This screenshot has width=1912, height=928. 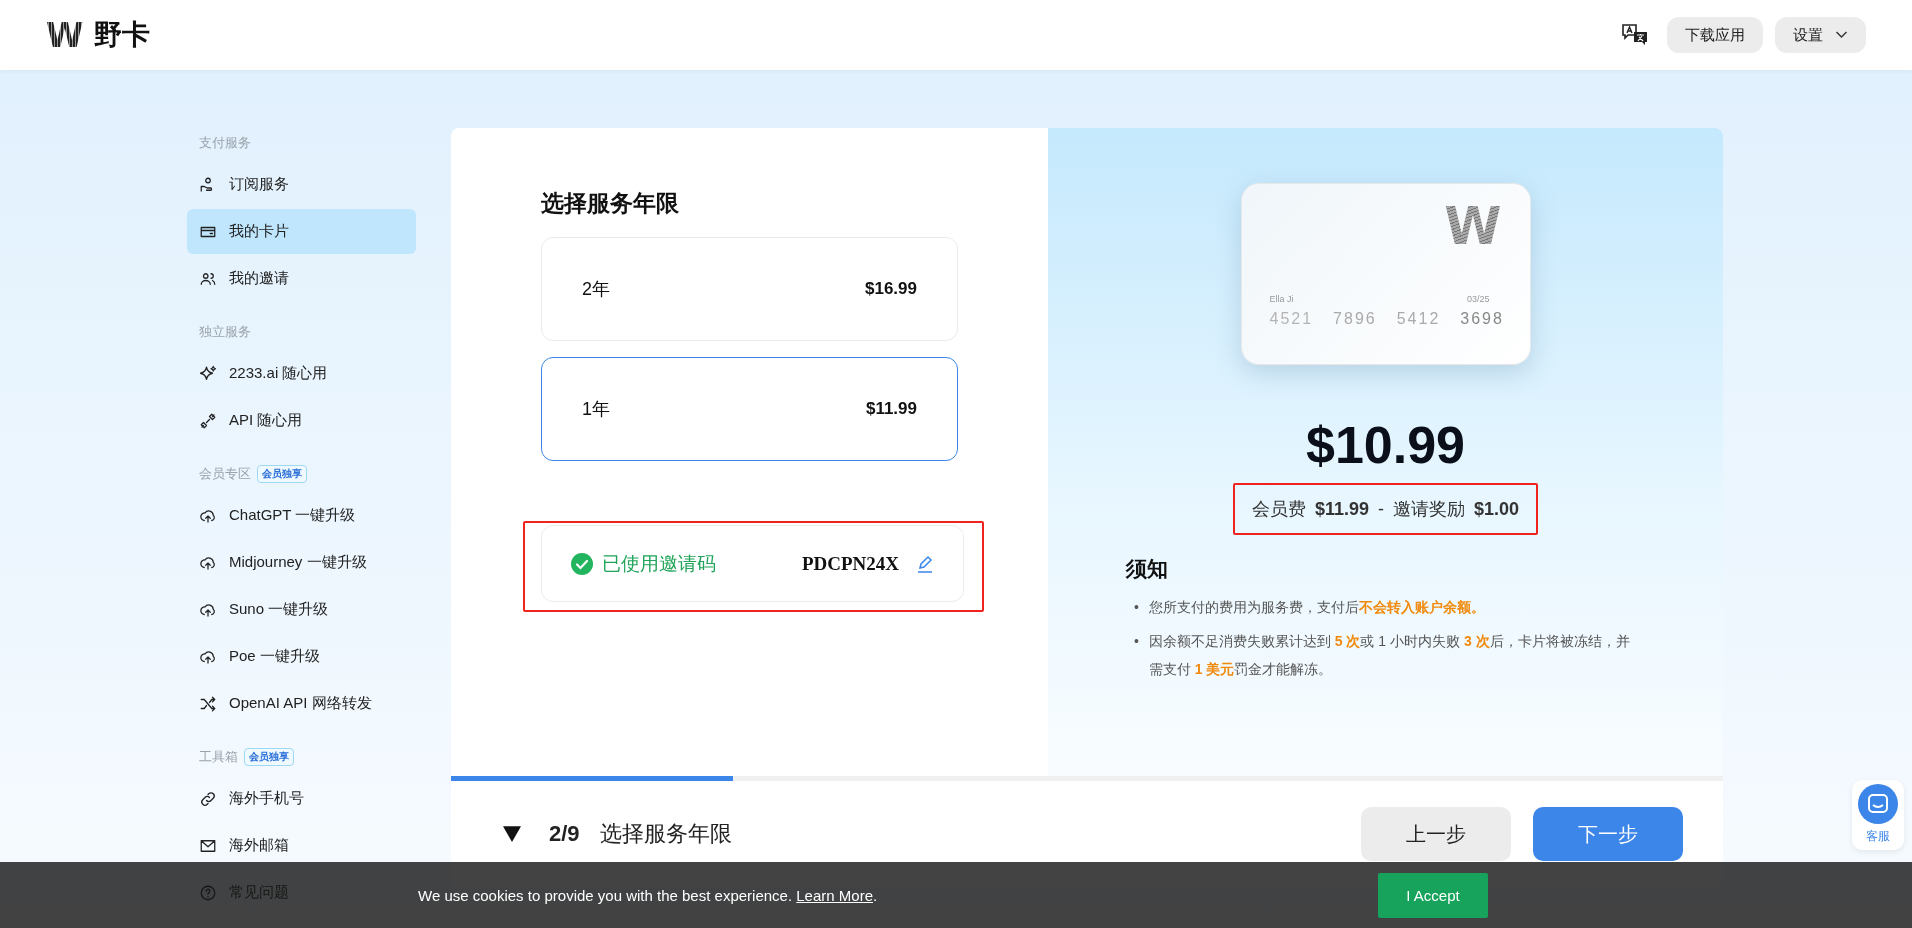 What do you see at coordinates (301, 231) in the screenshot?
I see `sidebar-item: 我的卡片` at bounding box center [301, 231].